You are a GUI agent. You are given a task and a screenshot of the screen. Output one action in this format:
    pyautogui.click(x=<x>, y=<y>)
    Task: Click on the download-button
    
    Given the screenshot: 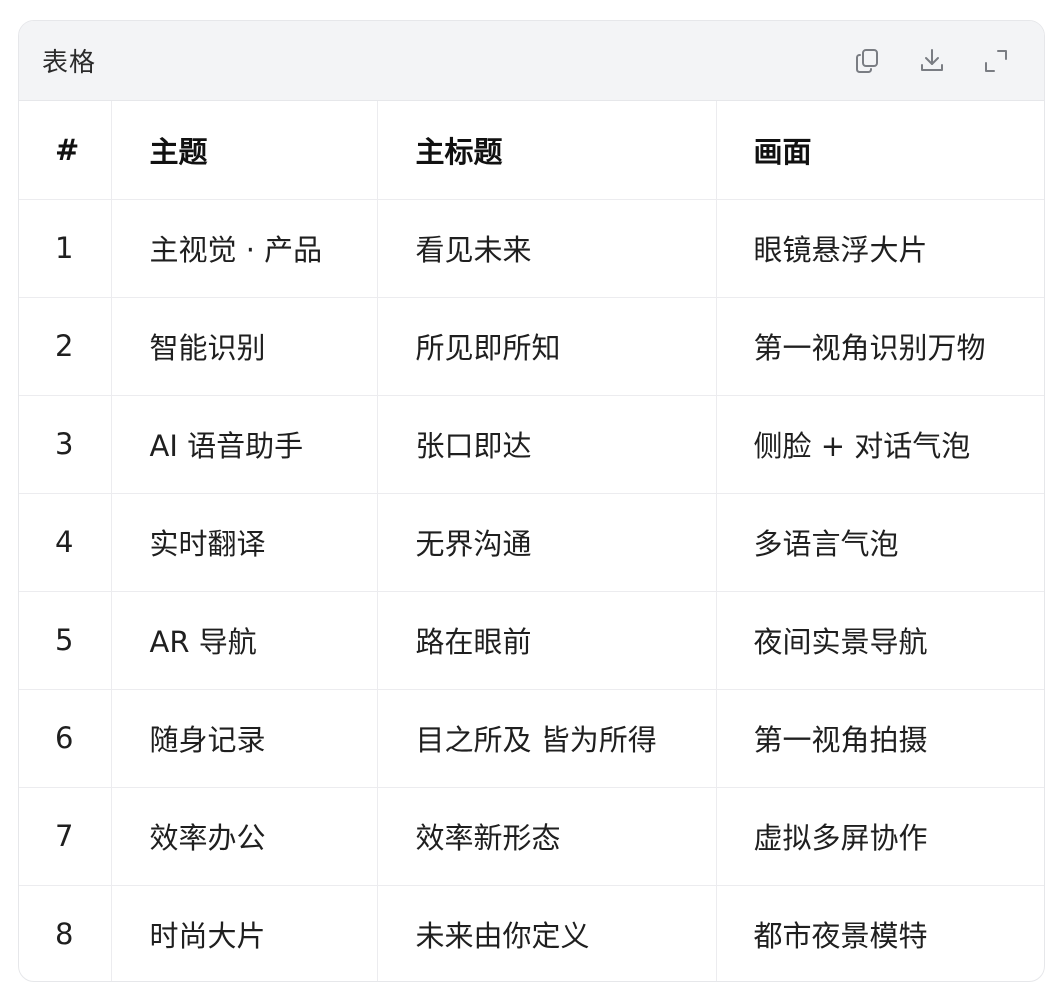 What is the action you would take?
    pyautogui.click(x=932, y=61)
    